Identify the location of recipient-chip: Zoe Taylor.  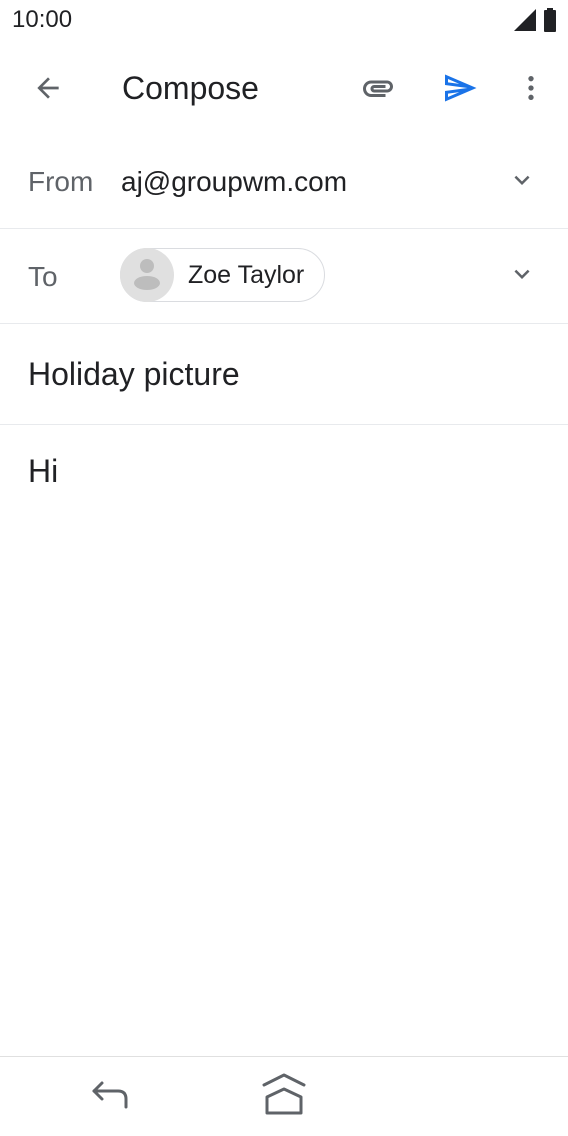
(223, 275).